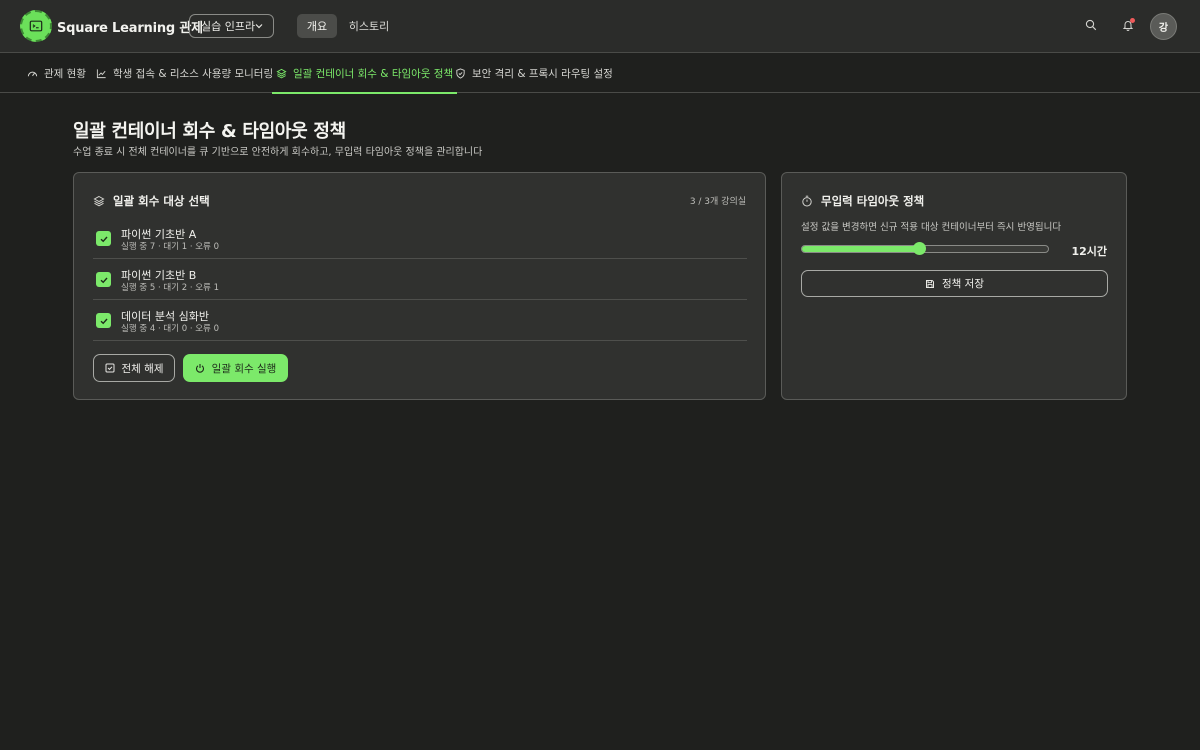 The image size is (1200, 750). I want to click on app-logo-icon, so click(36, 26).